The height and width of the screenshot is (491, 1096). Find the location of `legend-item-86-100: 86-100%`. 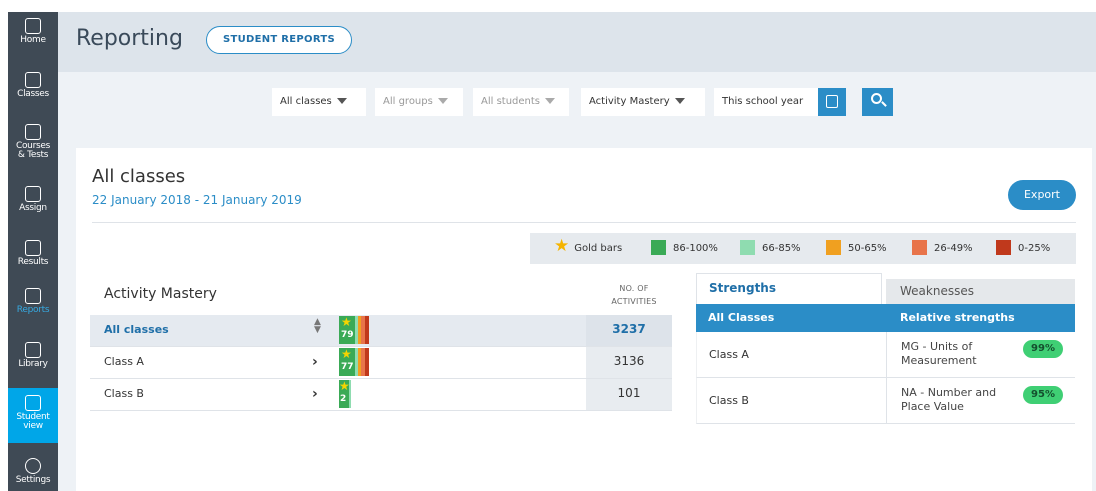

legend-item-86-100: 86-100% is located at coordinates (684, 248).